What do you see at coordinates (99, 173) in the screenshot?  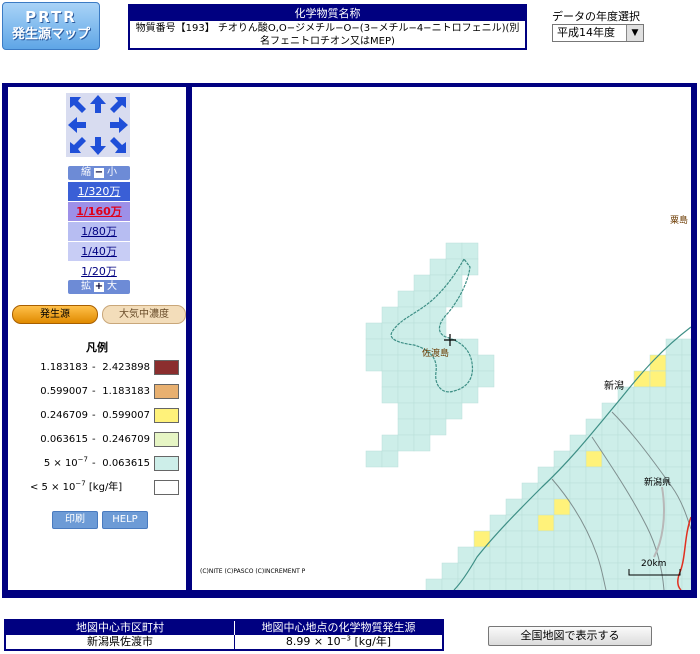 I see `zoom-out-button: 縮 − 小` at bounding box center [99, 173].